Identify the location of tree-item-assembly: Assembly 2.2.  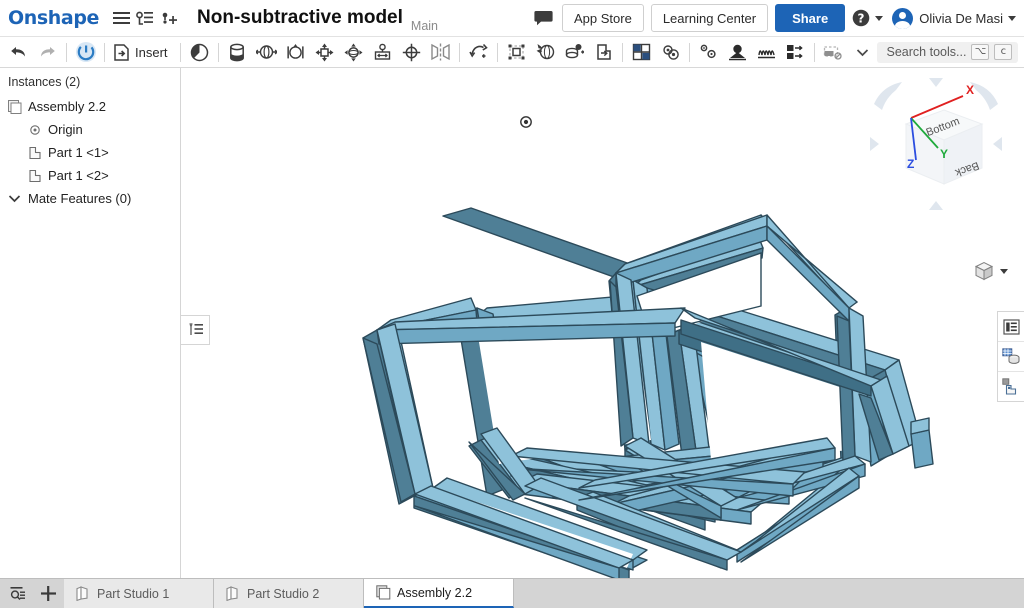
(90, 106).